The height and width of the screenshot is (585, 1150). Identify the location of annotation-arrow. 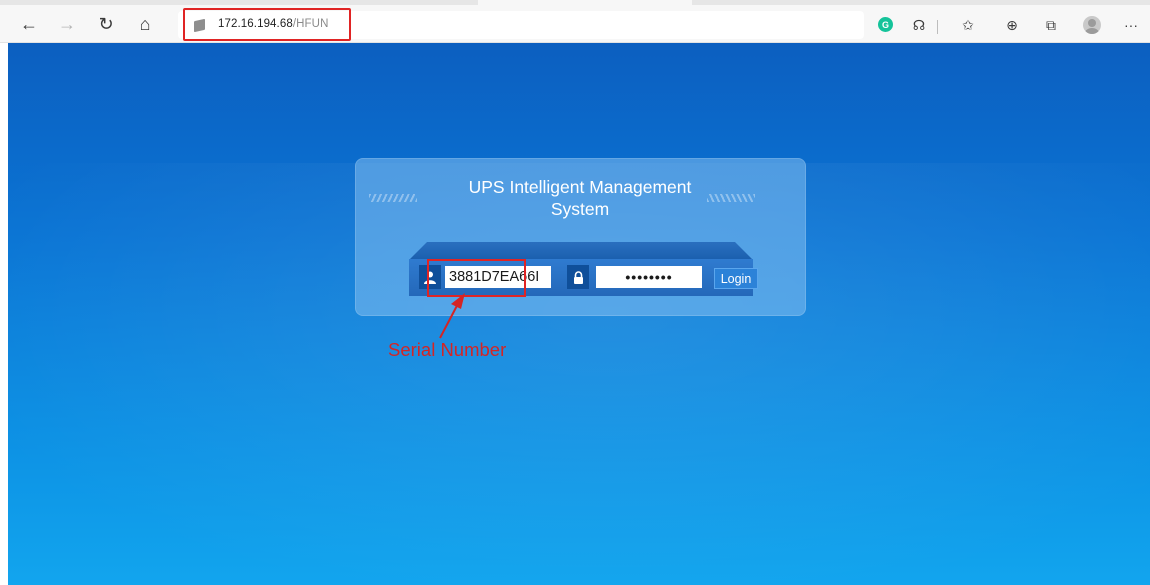
(452, 316).